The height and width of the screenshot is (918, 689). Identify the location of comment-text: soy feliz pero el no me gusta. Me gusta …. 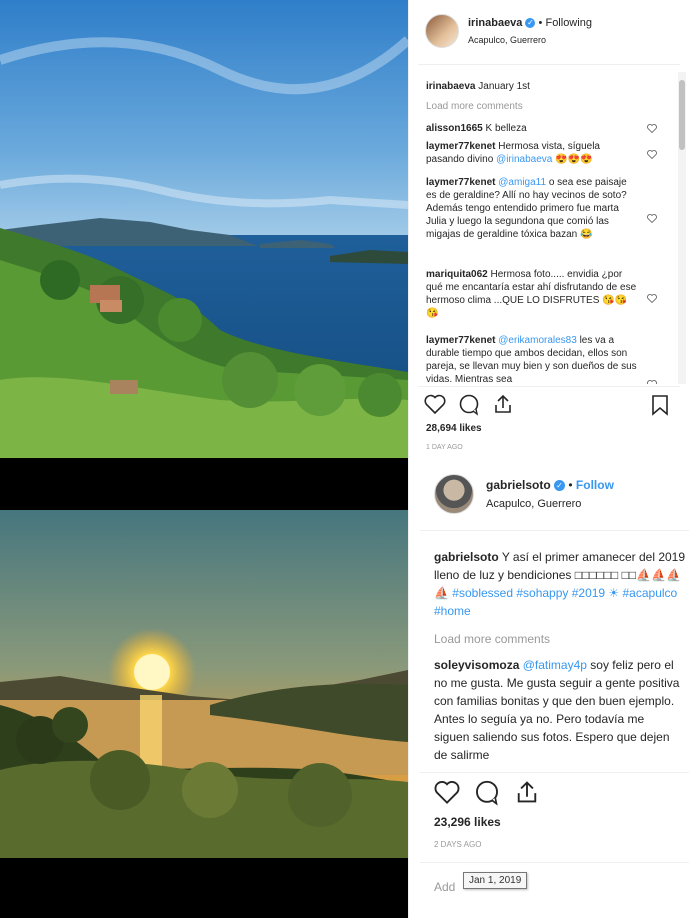
(557, 710).